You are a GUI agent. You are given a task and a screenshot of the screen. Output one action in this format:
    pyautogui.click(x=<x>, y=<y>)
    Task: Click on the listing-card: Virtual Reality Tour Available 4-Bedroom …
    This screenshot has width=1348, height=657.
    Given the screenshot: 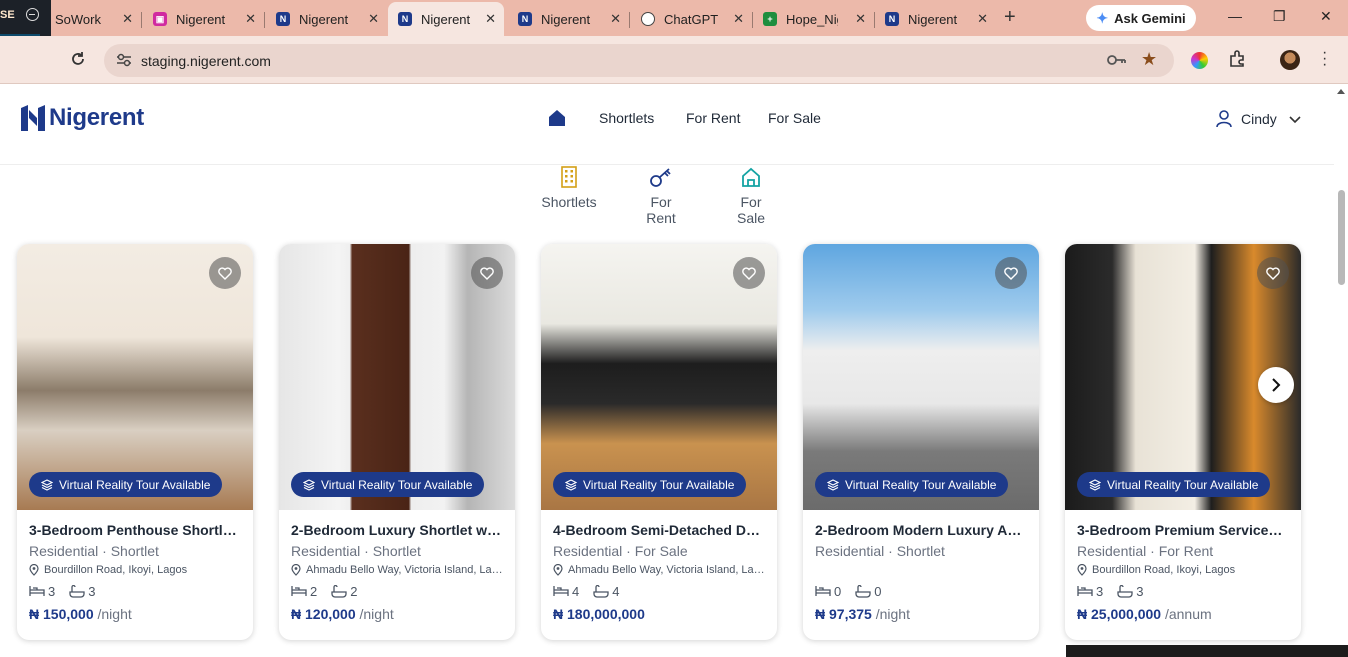 What is the action you would take?
    pyautogui.click(x=659, y=442)
    